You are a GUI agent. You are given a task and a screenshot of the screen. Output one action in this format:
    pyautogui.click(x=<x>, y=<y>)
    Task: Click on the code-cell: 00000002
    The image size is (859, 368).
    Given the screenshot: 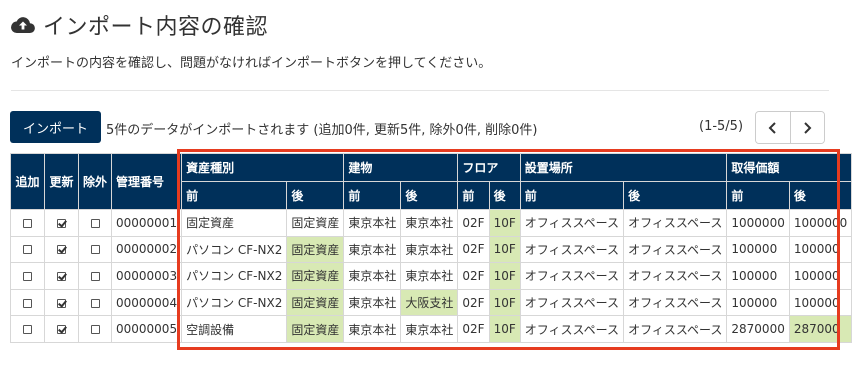 What is the action you would take?
    pyautogui.click(x=146, y=249)
    